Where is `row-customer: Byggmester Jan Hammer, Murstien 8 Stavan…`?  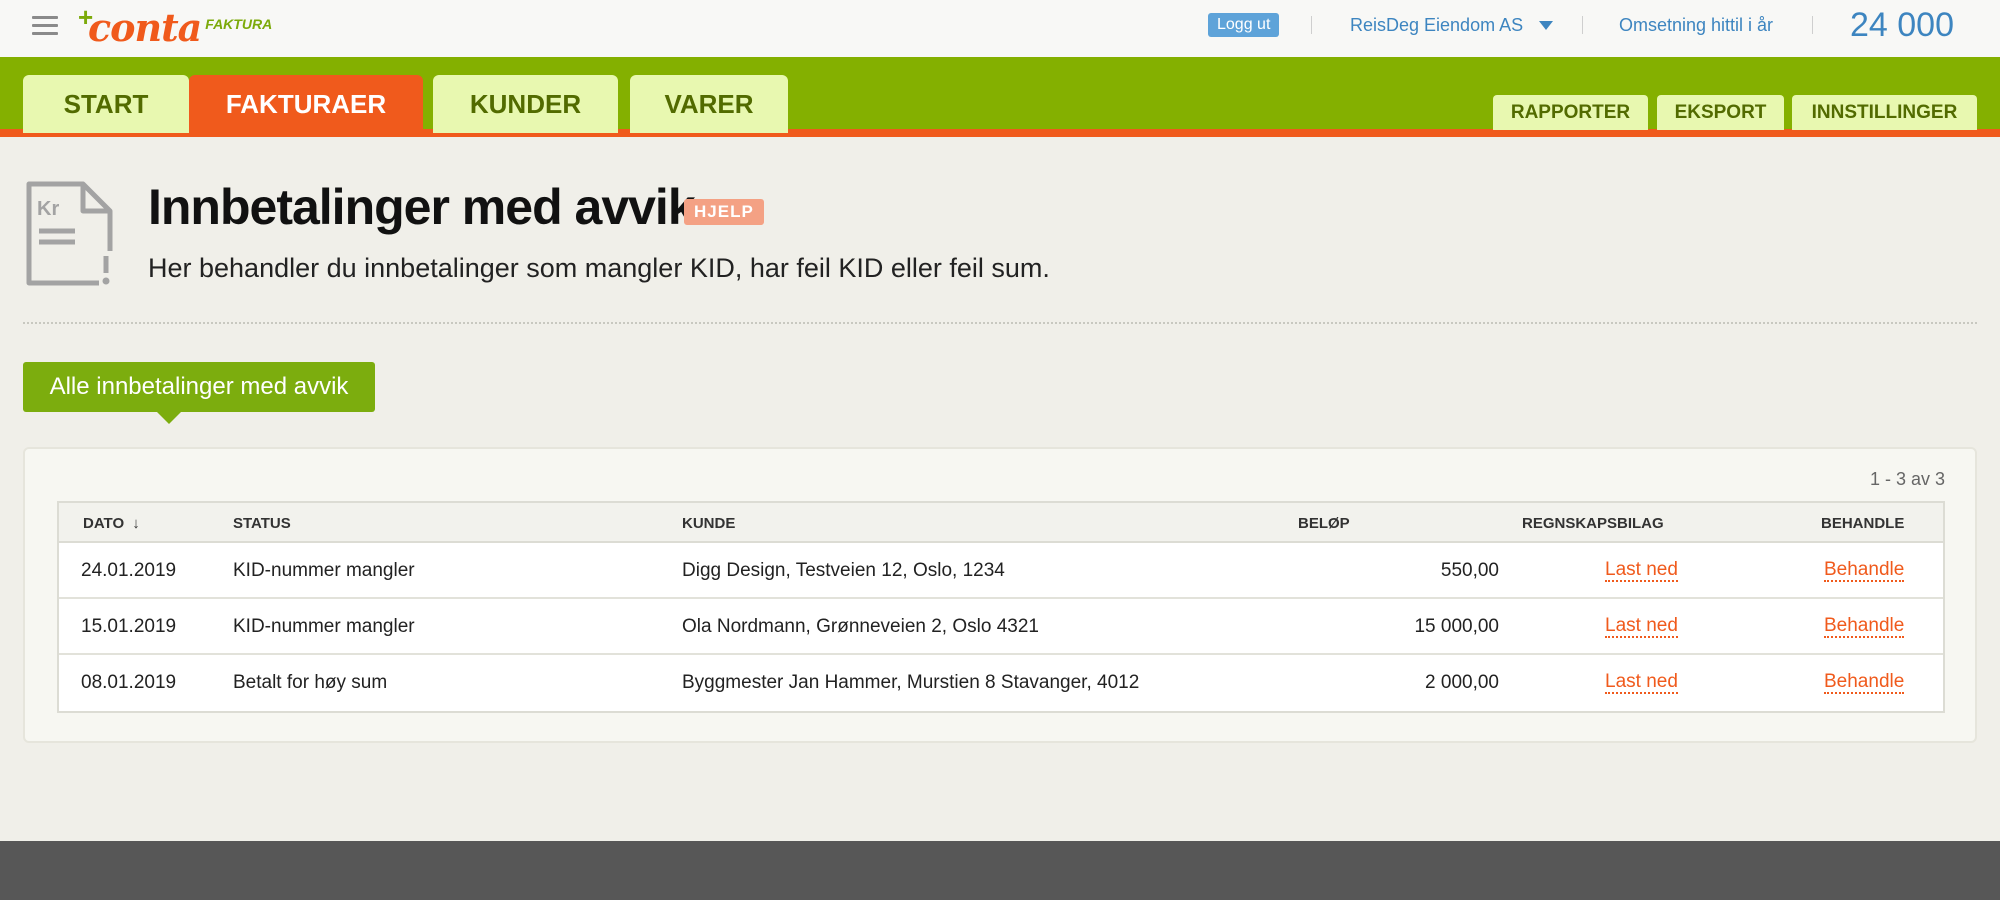
row-customer: Byggmester Jan Hammer, Murstien 8 Stavan… is located at coordinates (911, 682).